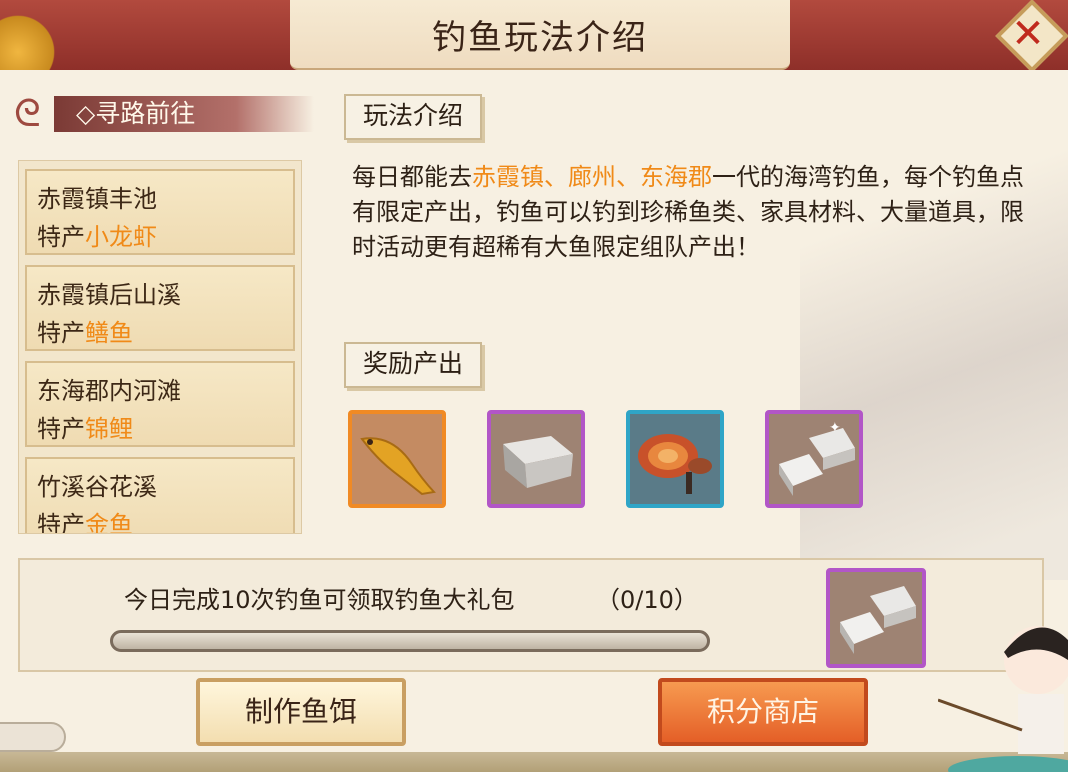 Image resolution: width=1068 pixels, height=772 pixels. I want to click on close-button: ✕, so click(1031, 36).